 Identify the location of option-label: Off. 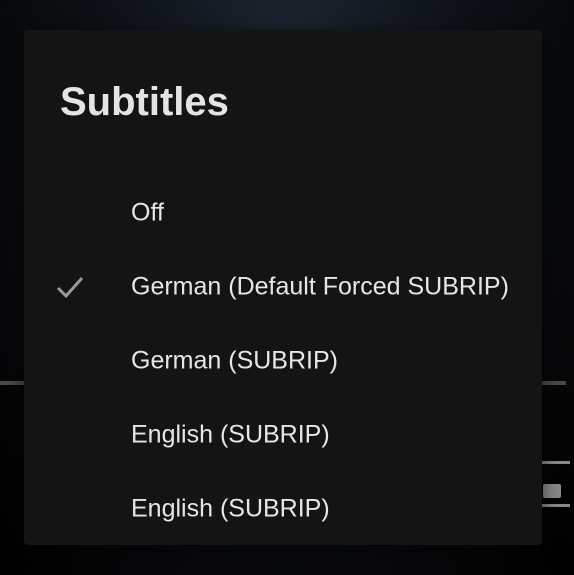
(147, 212).